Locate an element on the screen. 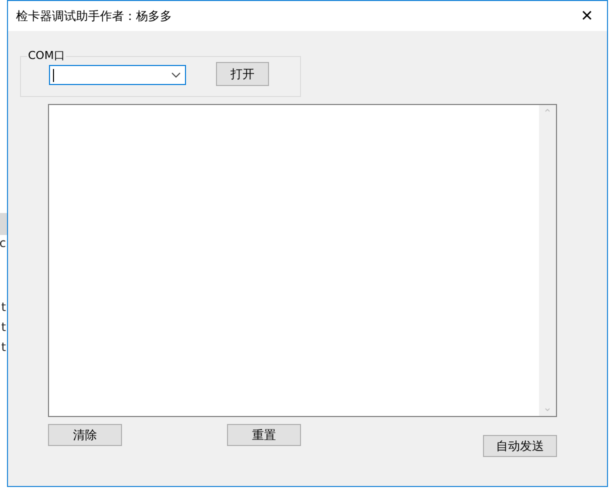  auto-send-button: 自动发送 is located at coordinates (520, 446).